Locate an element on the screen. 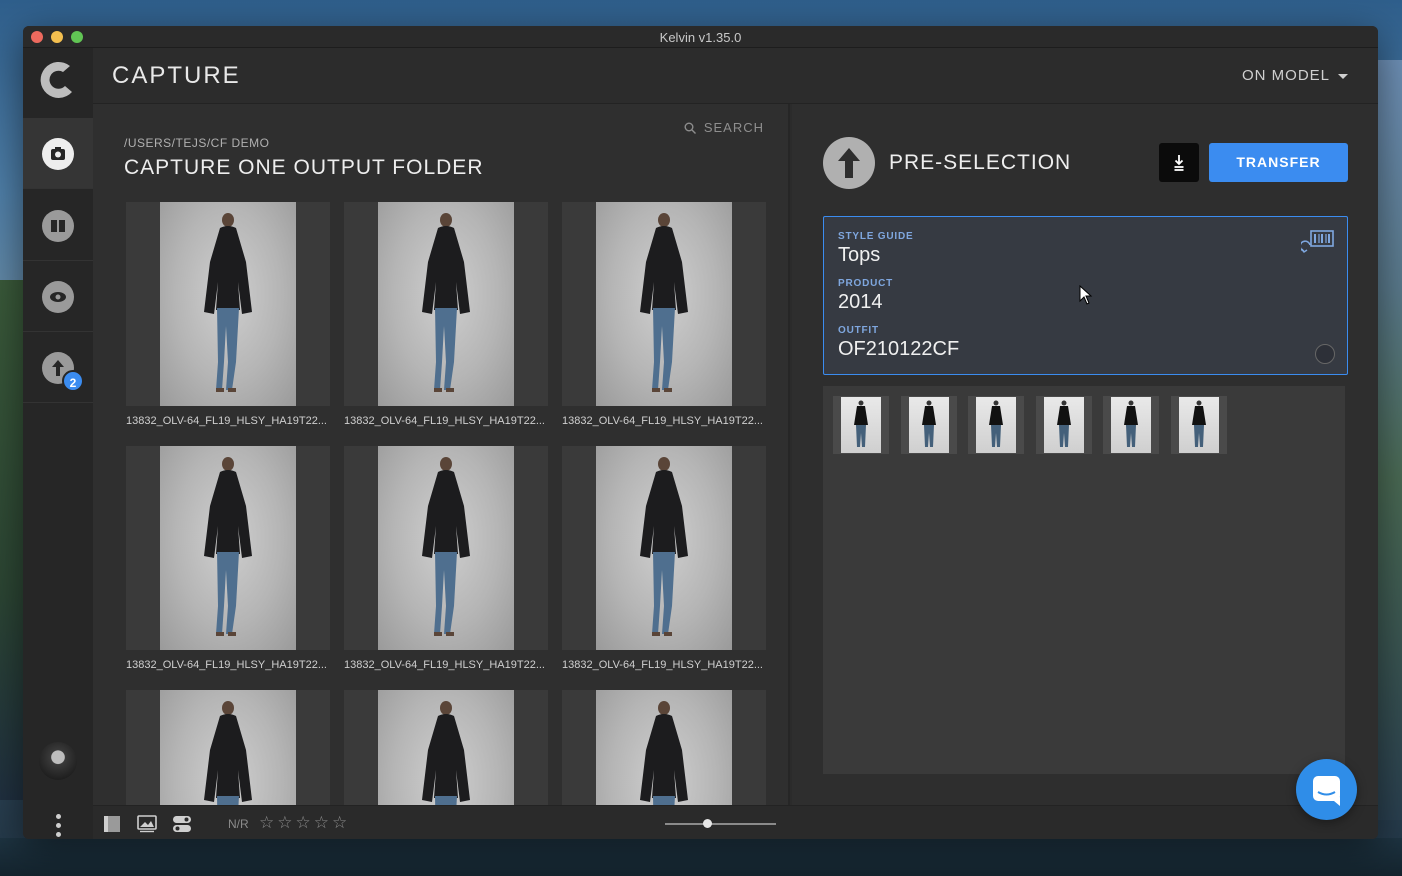  desktop-background-right is located at coordinates (1389, 440).